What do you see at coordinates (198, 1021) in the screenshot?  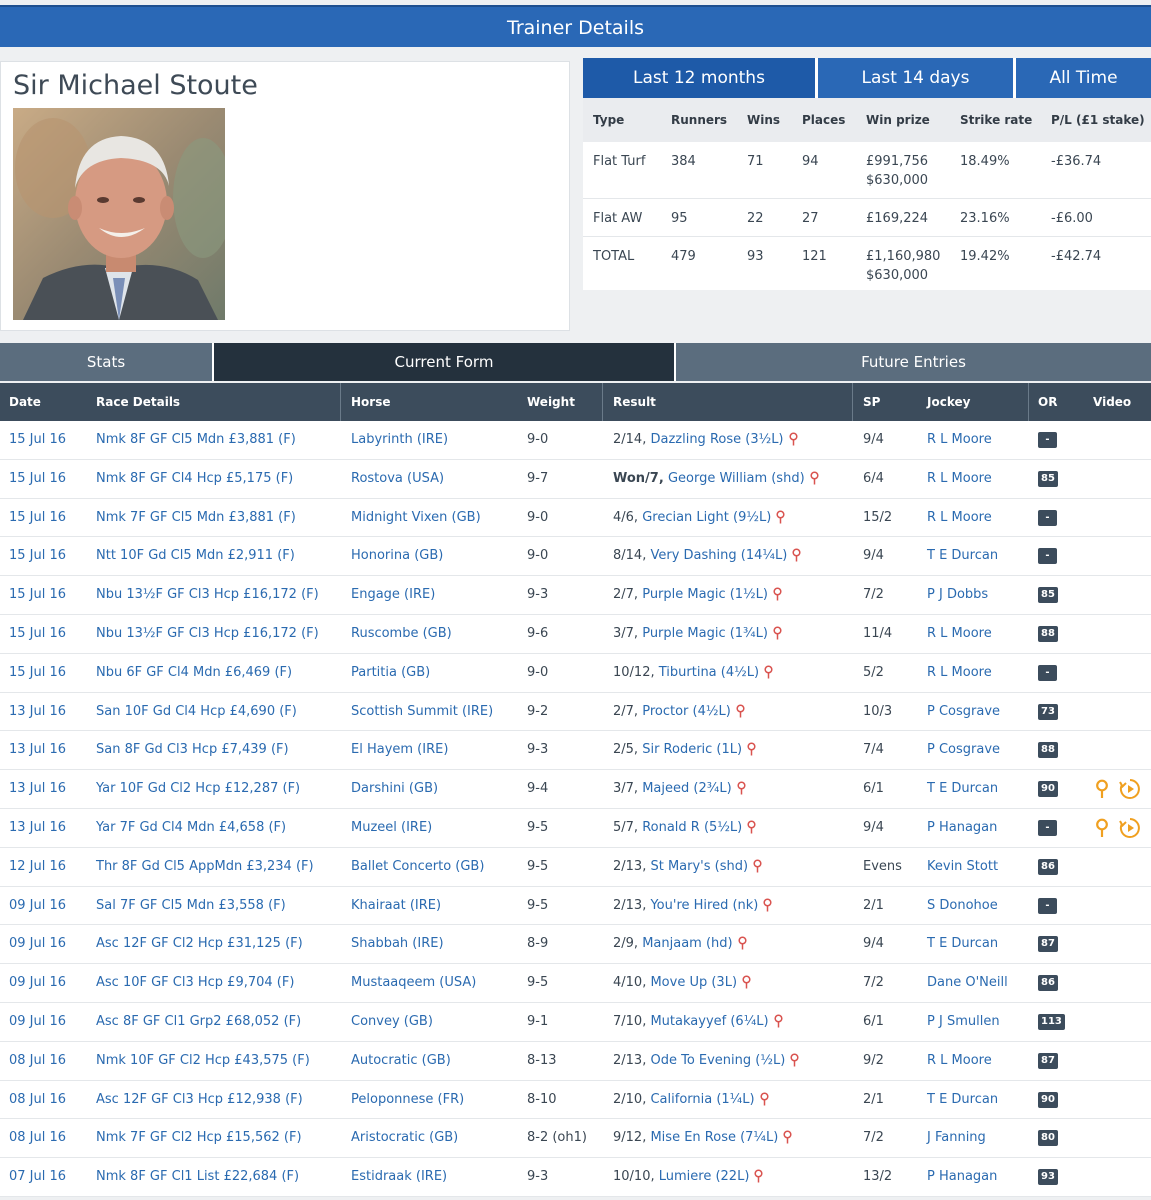 I see `race-details-link: Asc 8F GF Cl1 Grp2 £68,052 (F)` at bounding box center [198, 1021].